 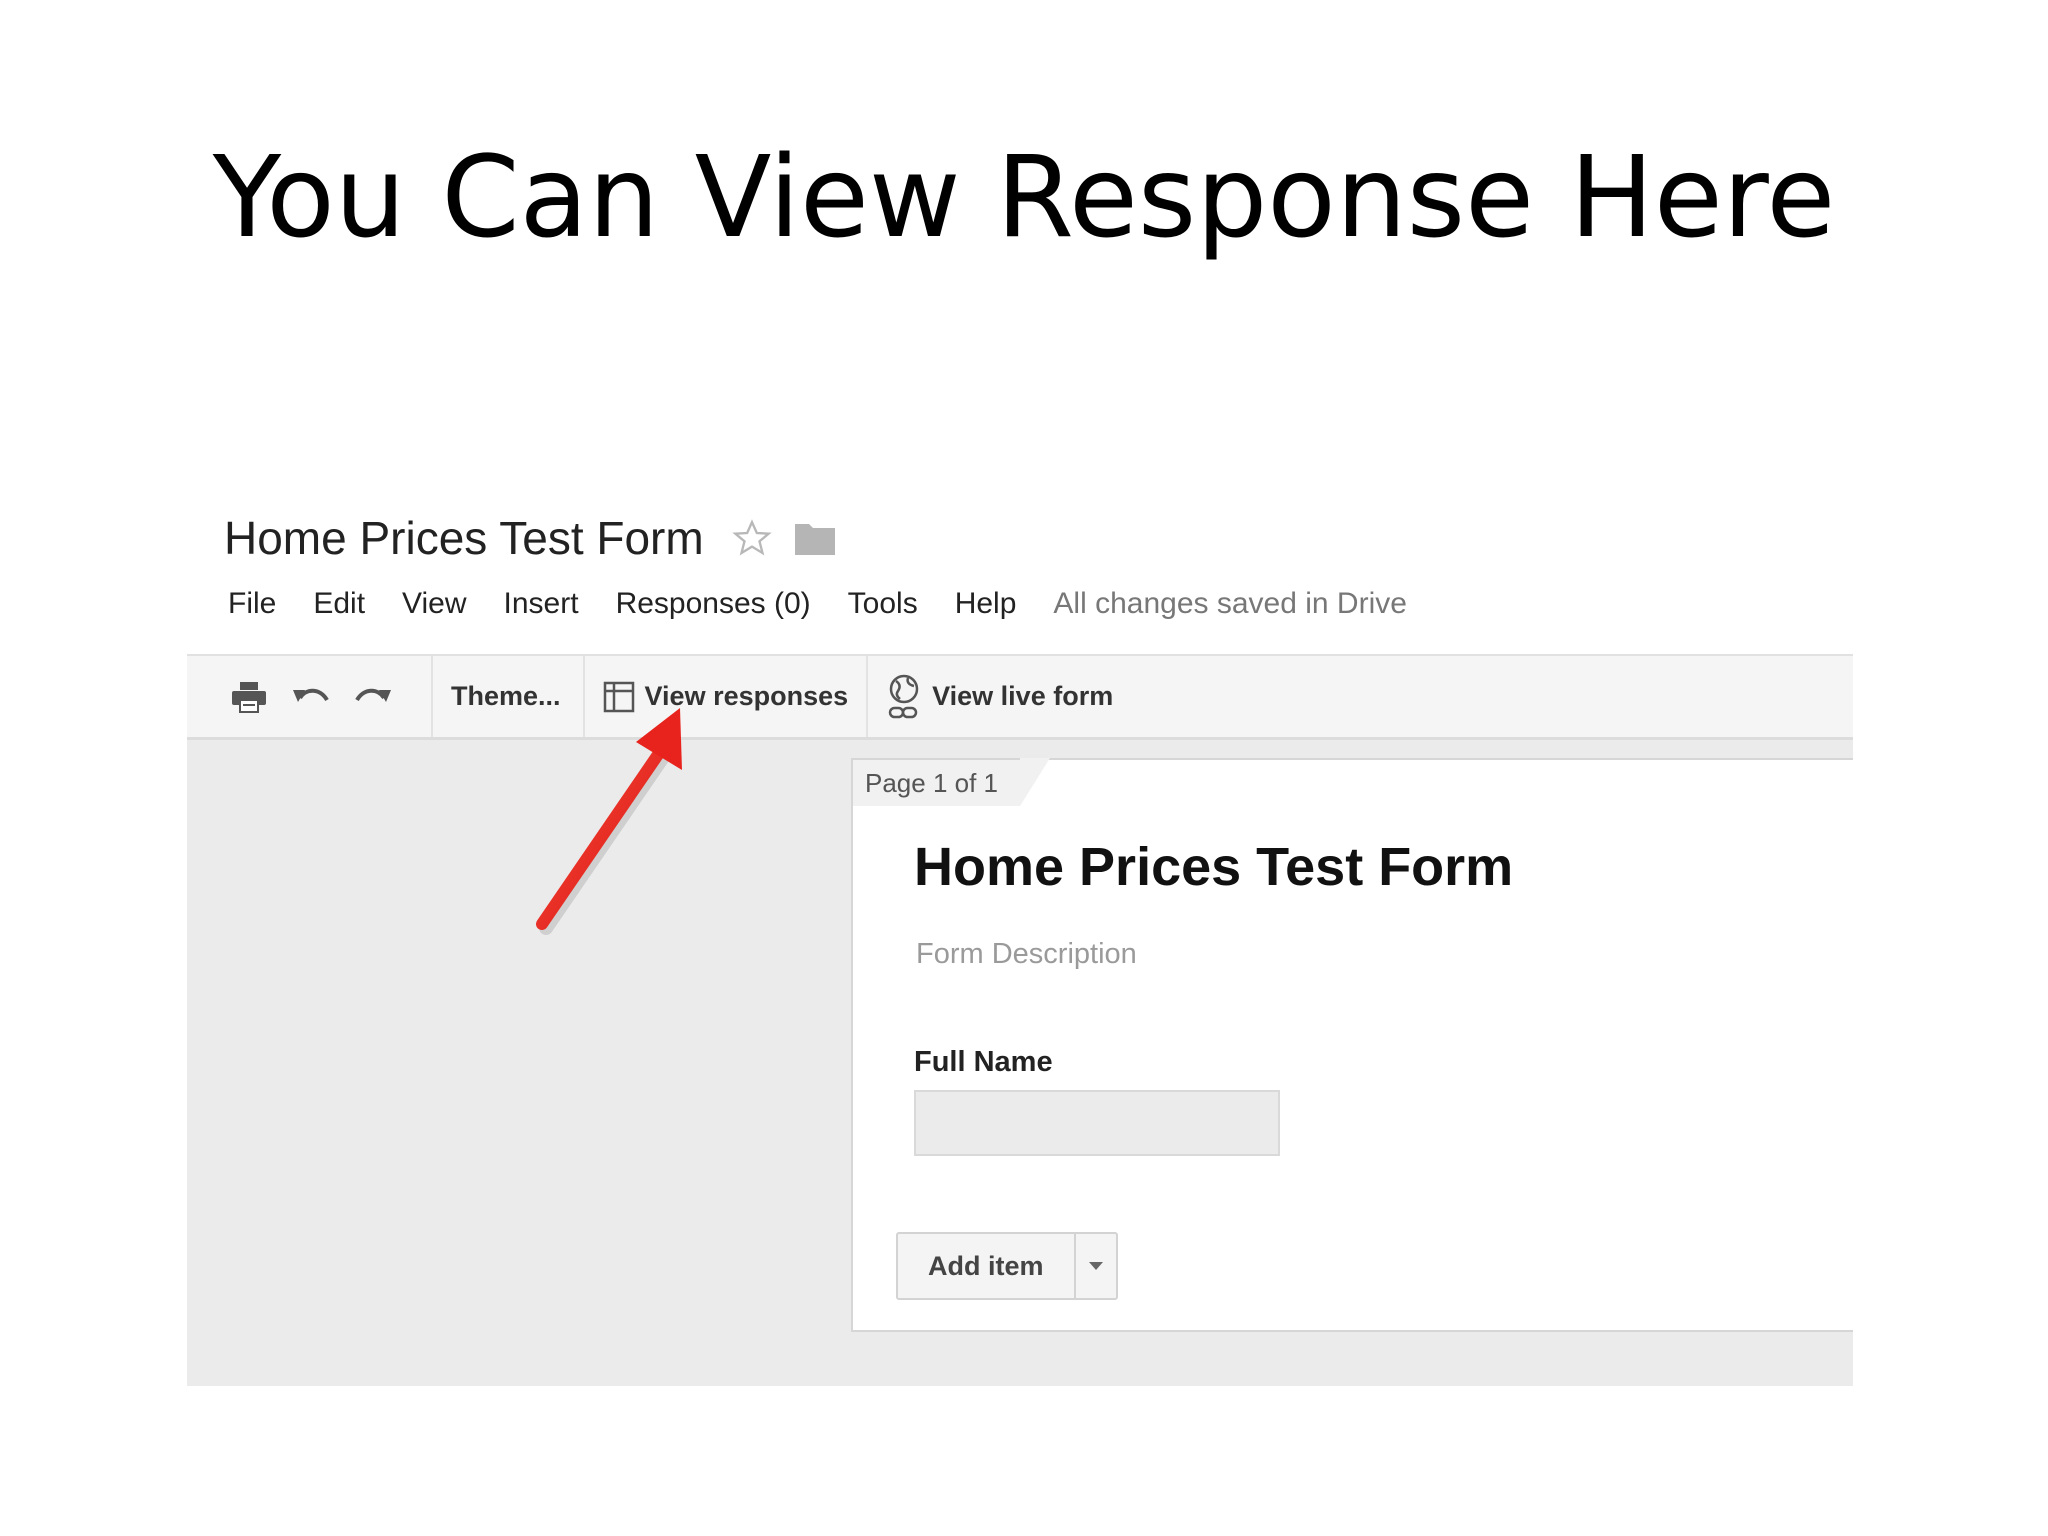 I want to click on page-indicator: Page 1 of 1, so click(x=950, y=782).